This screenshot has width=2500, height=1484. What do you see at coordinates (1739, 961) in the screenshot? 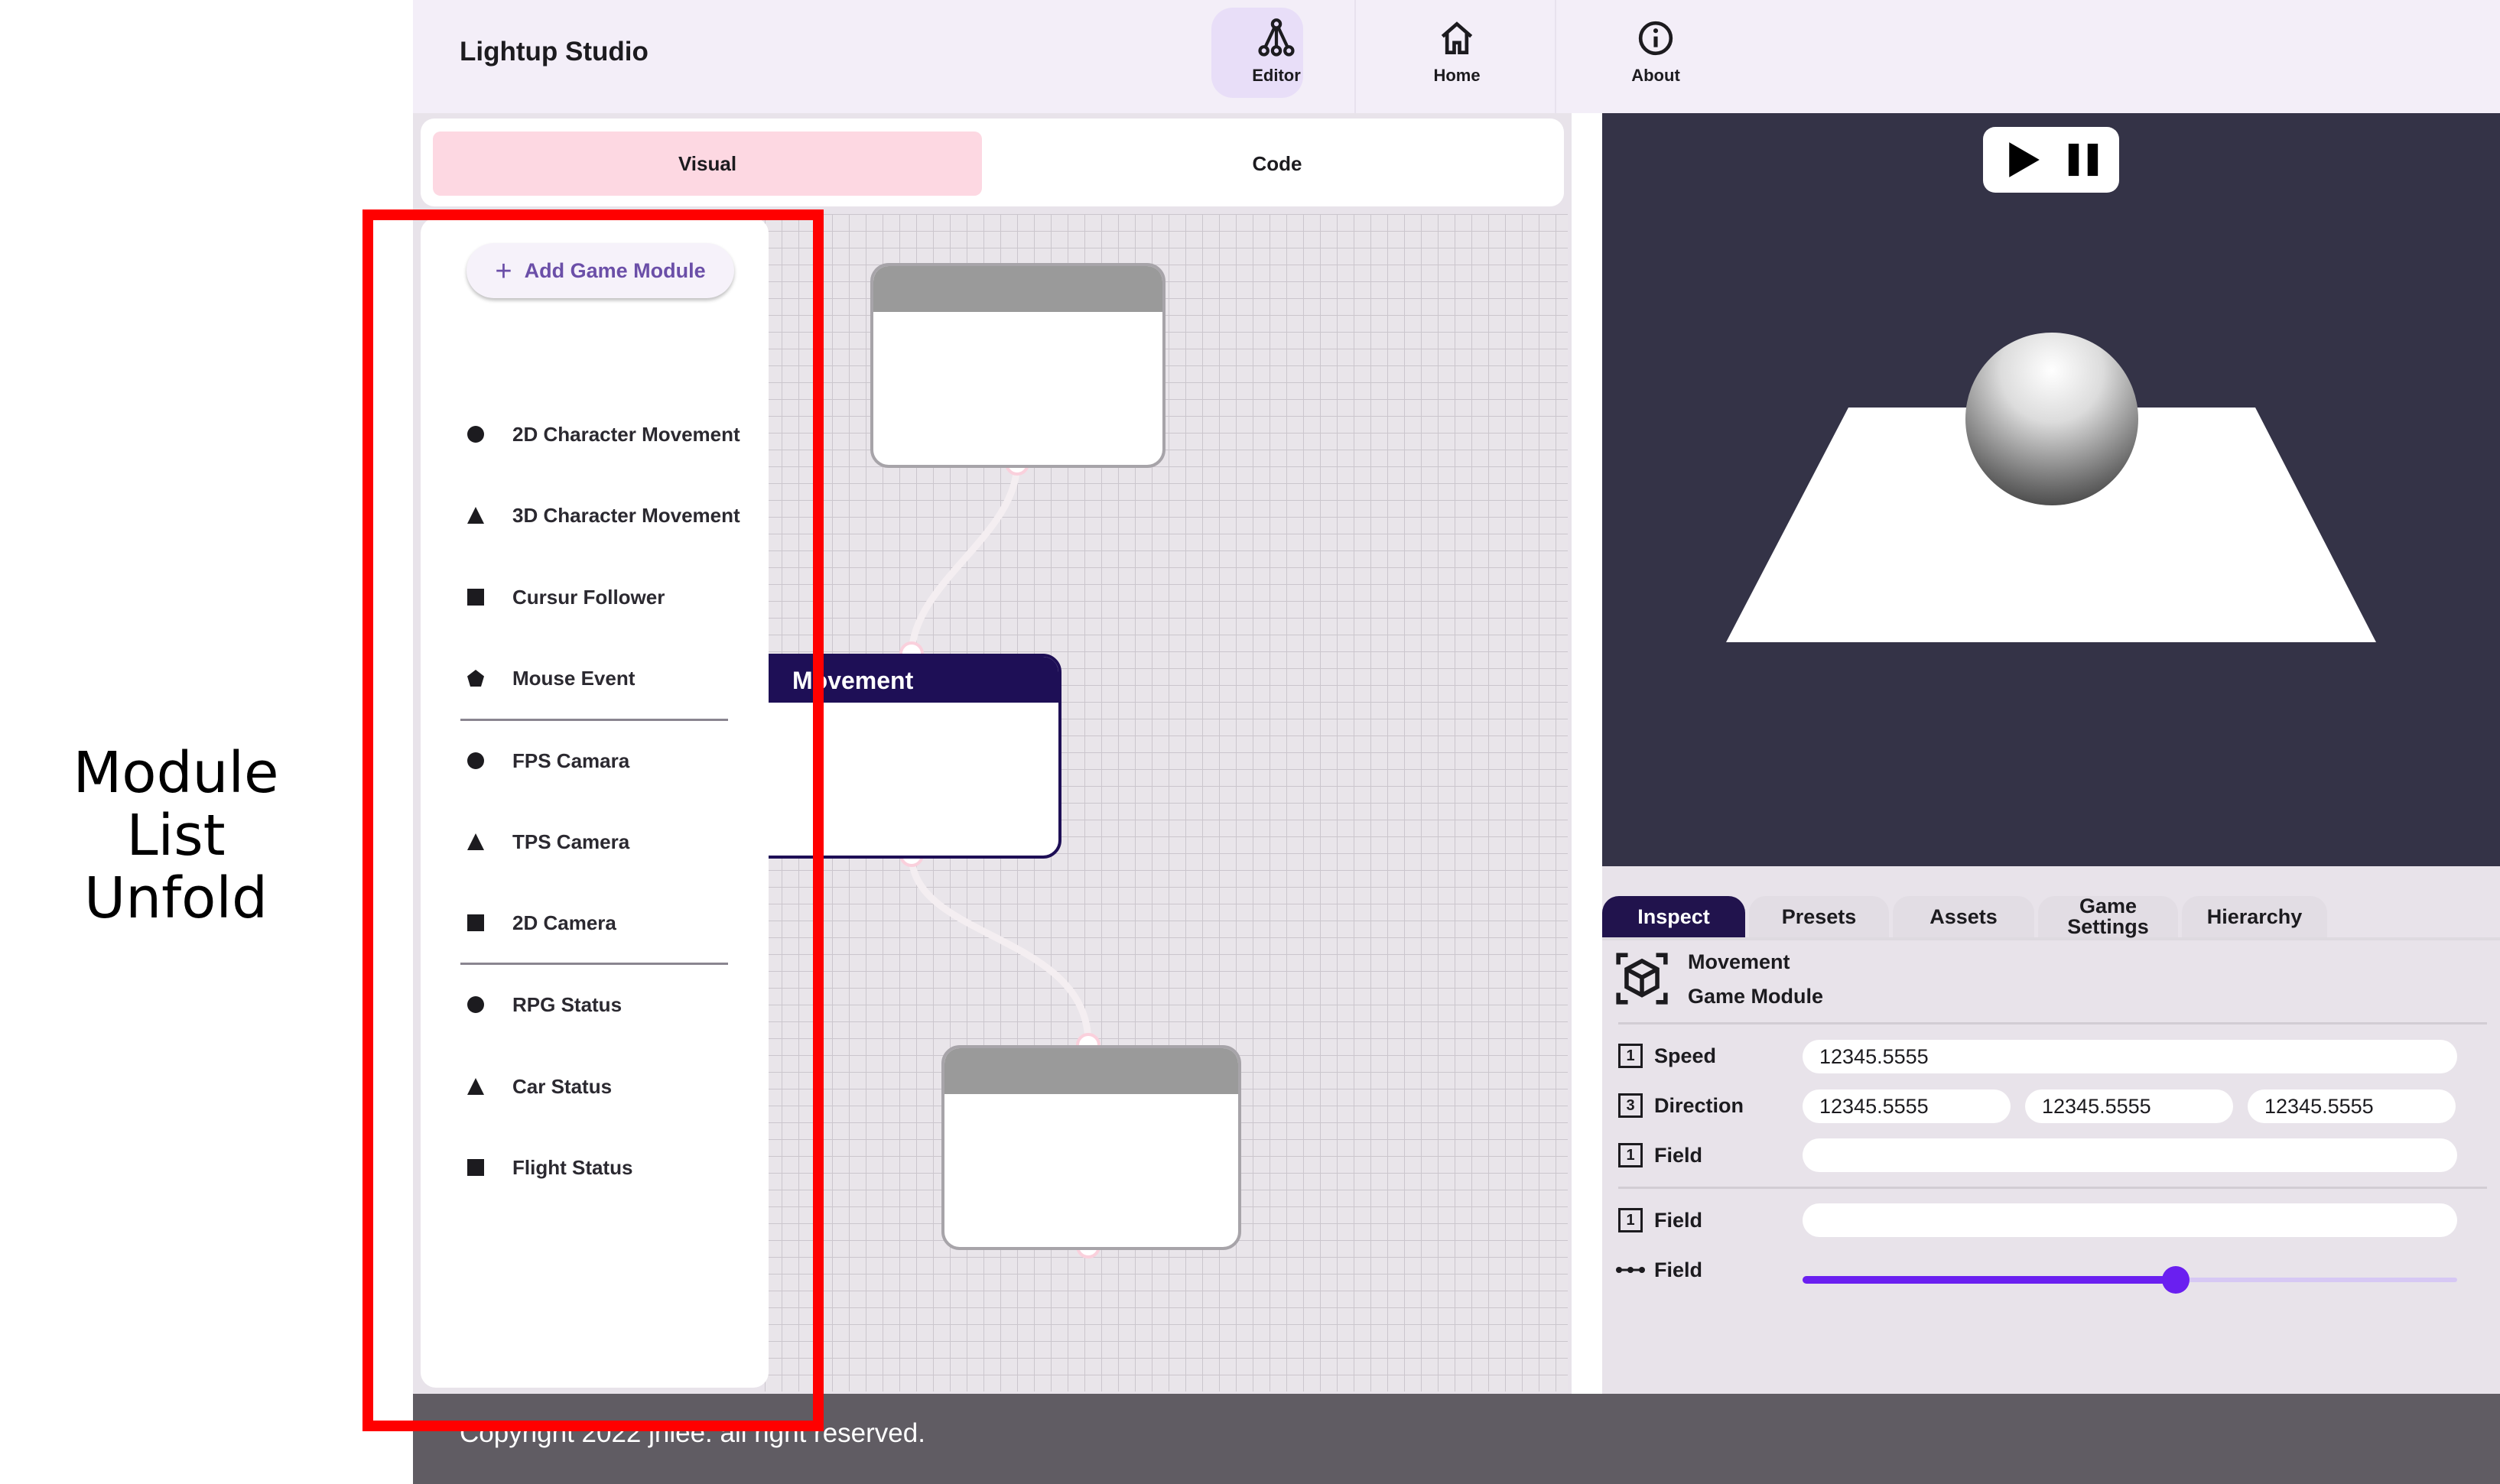
I see `inspector-object-name: Movement` at bounding box center [1739, 961].